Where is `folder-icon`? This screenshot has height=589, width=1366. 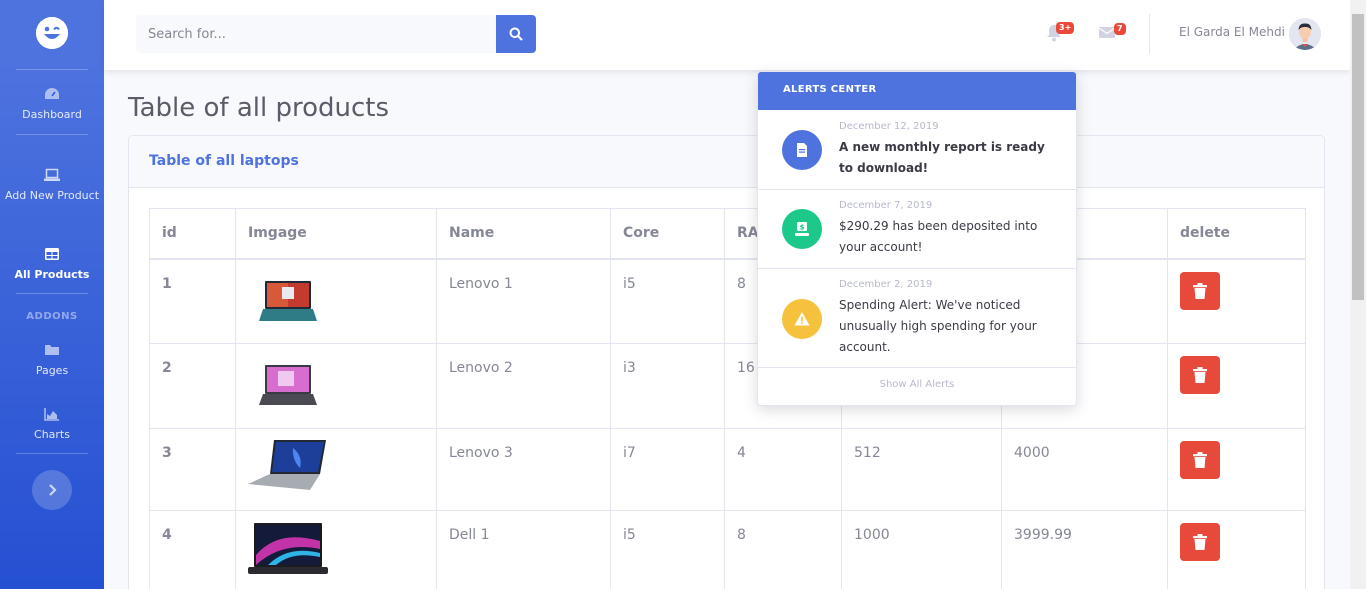 folder-icon is located at coordinates (52, 350).